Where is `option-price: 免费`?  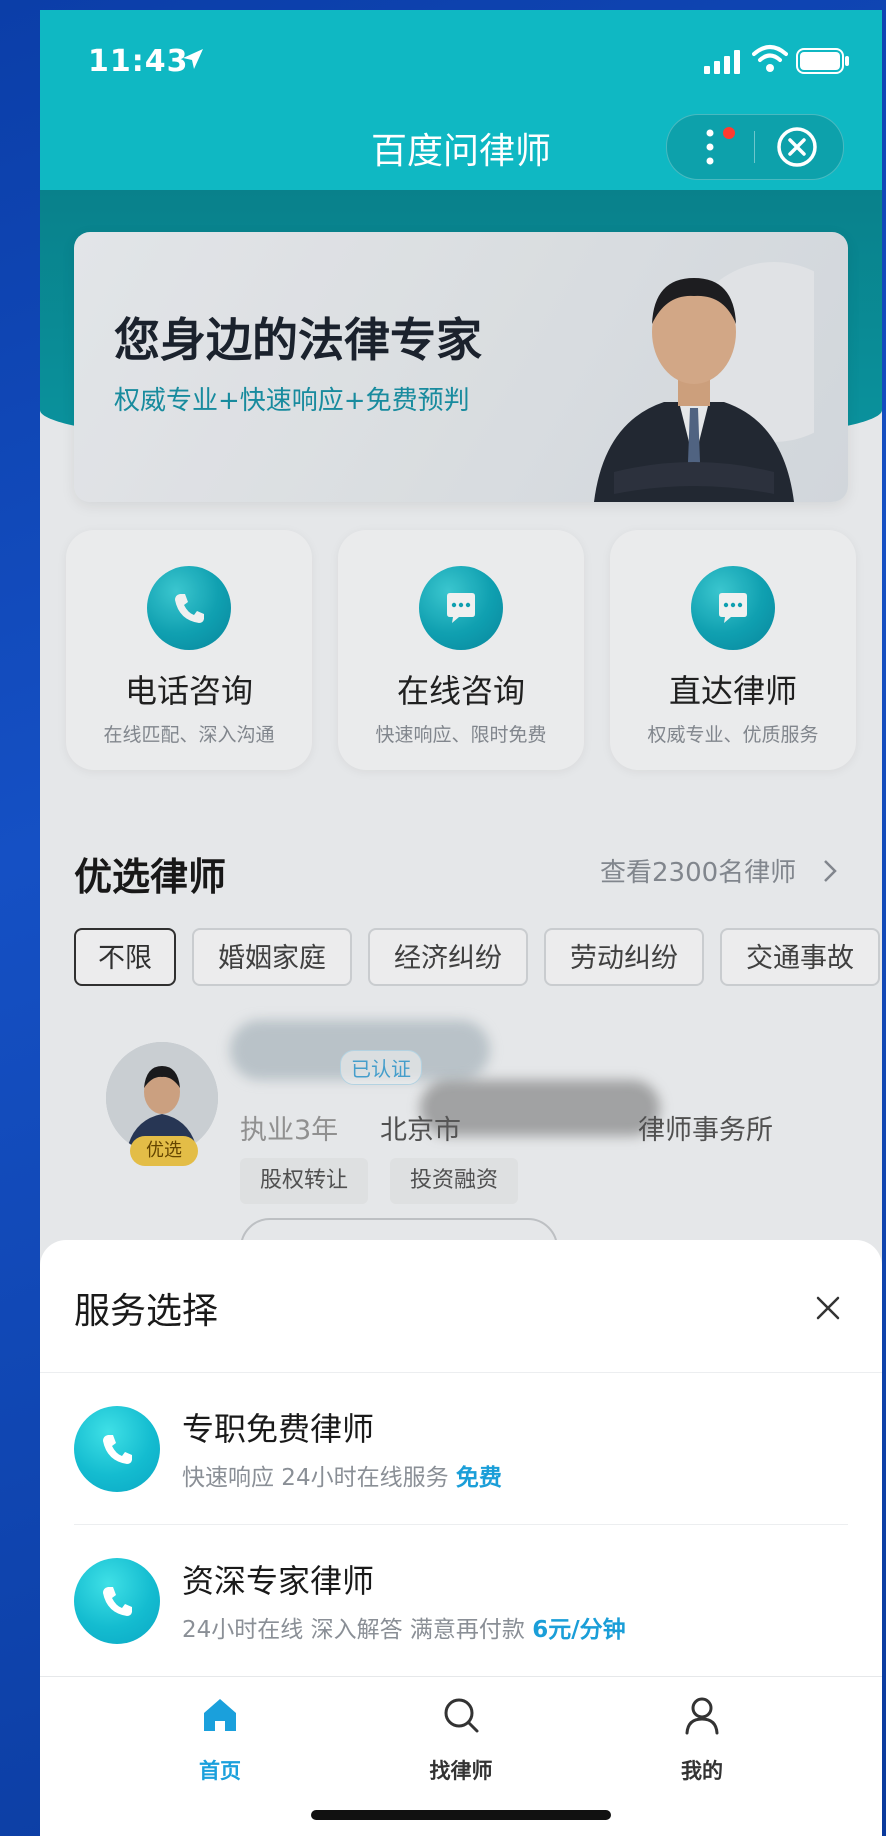 option-price: 免费 is located at coordinates (478, 1478).